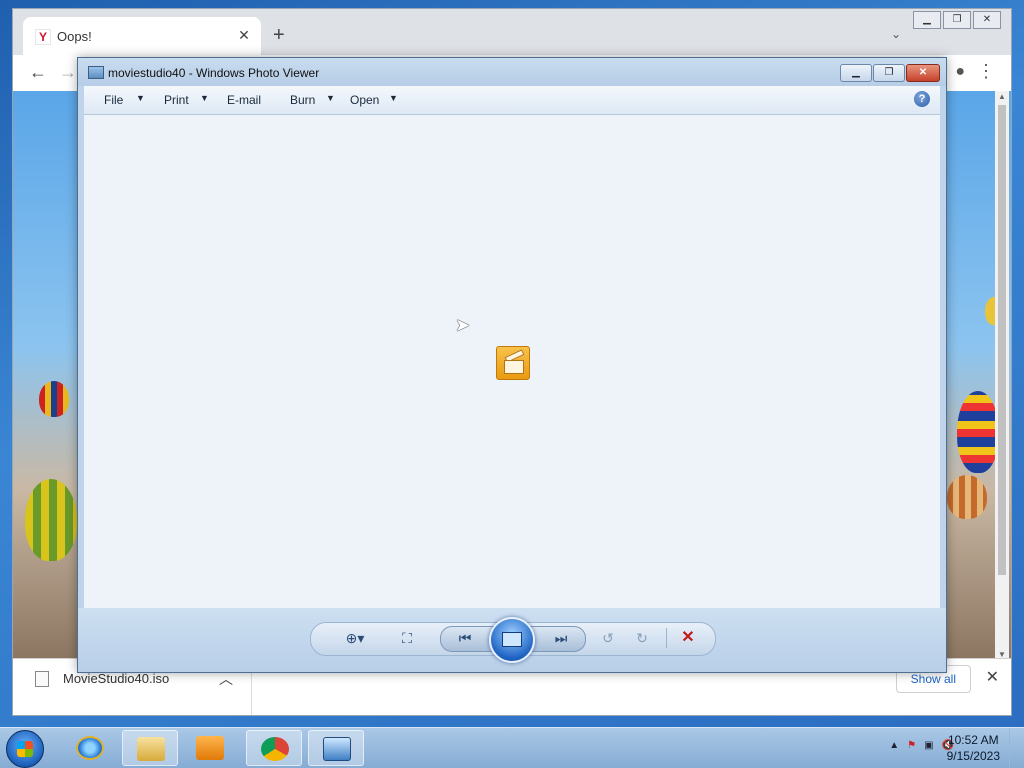 The height and width of the screenshot is (768, 1024). I want to click on tab-strip: Y Oops! ✕ + ⌄ ▁ ❐ ✕, so click(512, 32).